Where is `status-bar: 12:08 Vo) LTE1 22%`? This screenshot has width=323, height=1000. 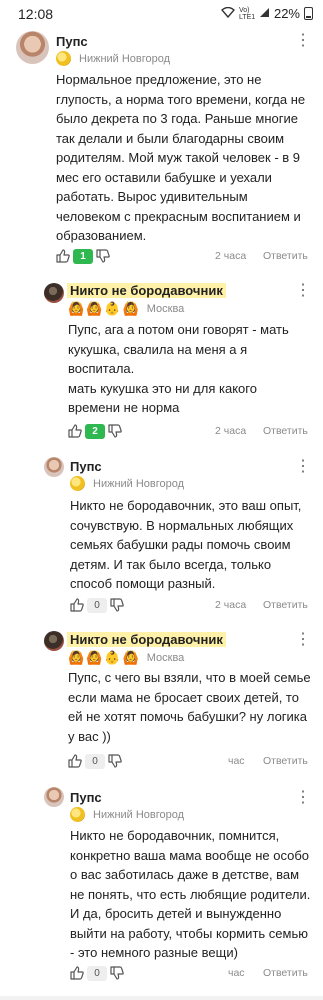 status-bar: 12:08 Vo) LTE1 22% is located at coordinates (161, 14).